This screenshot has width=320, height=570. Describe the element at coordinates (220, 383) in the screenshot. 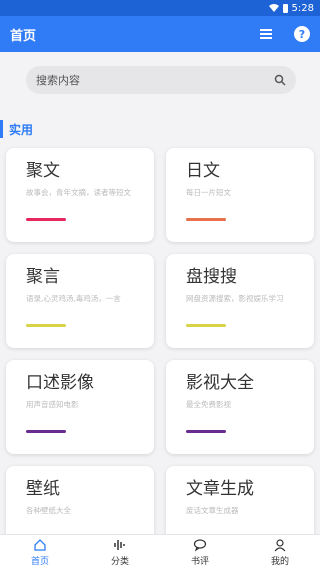

I see `card-title: 影视大全` at that location.